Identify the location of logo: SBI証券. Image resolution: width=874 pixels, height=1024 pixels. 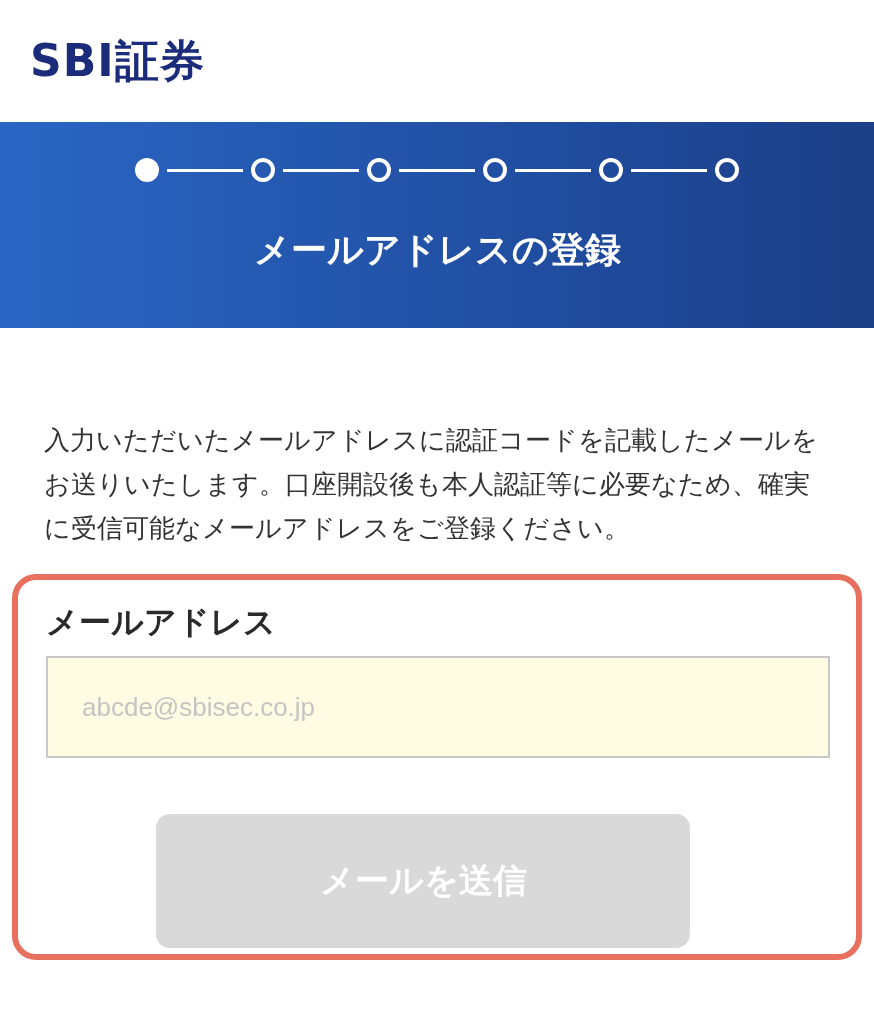
(117, 60).